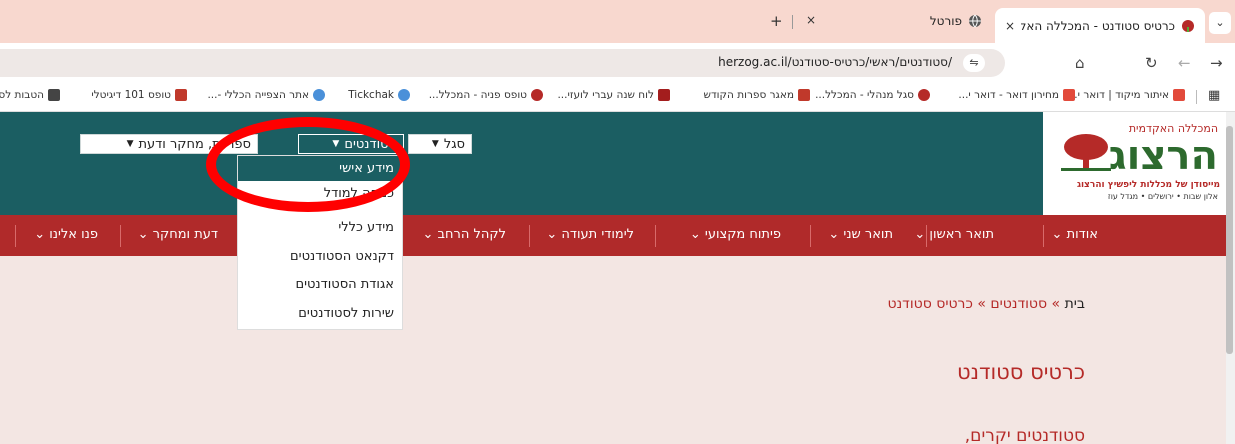 The image size is (1235, 444). I want to click on dropdown-personal-info: מידע אישי, so click(320, 168).